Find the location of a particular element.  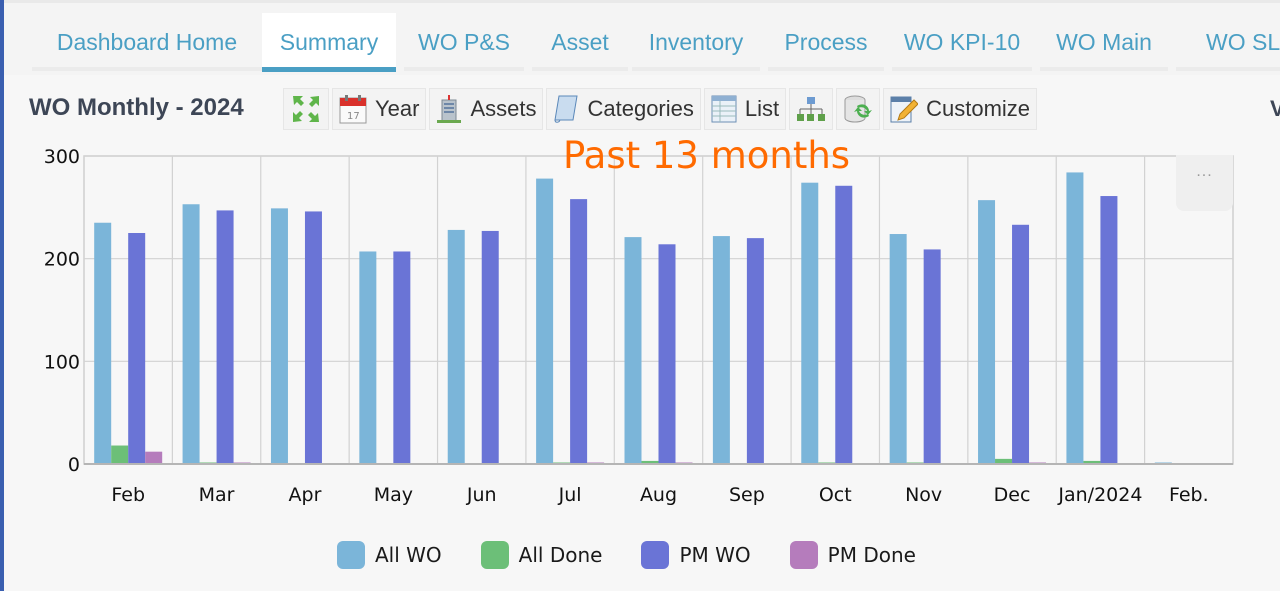

tab-label: WO KPI-10 is located at coordinates (962, 41).